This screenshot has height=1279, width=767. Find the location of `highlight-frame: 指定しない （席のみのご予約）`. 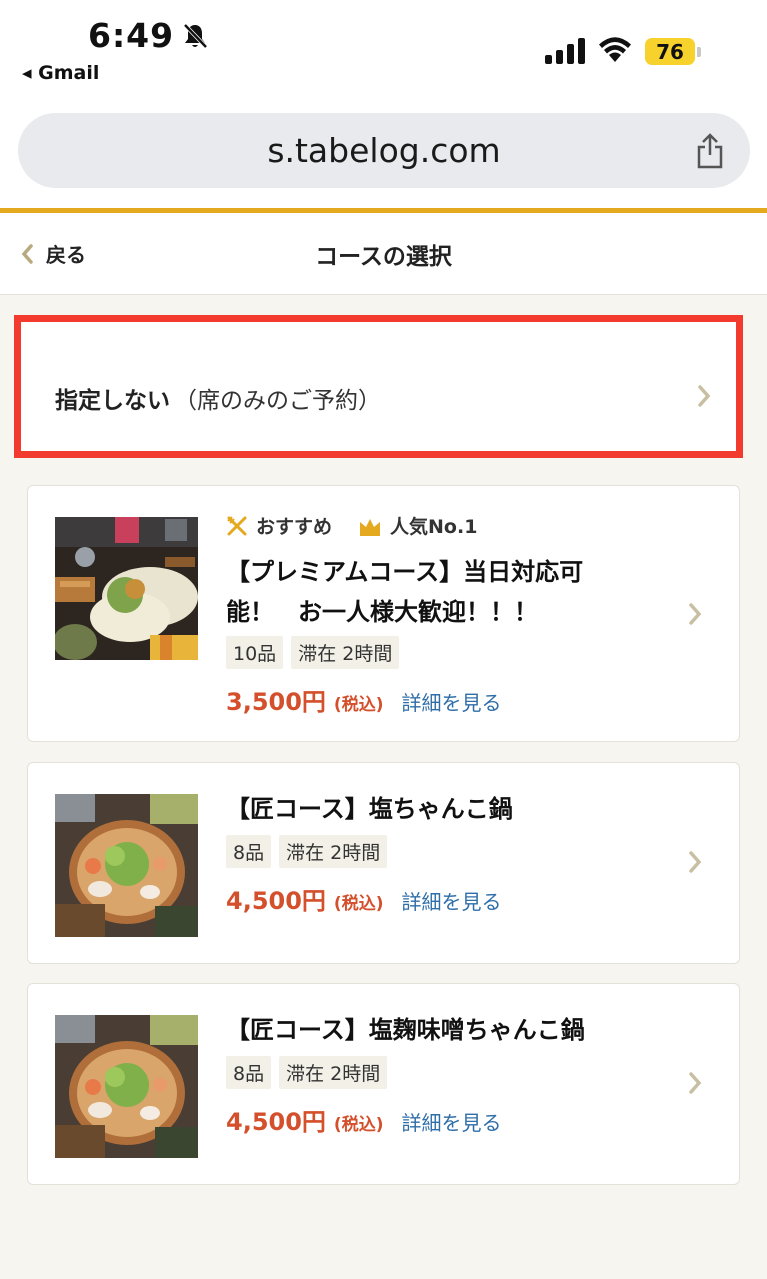

highlight-frame: 指定しない （席のみのご予約） is located at coordinates (378, 386).